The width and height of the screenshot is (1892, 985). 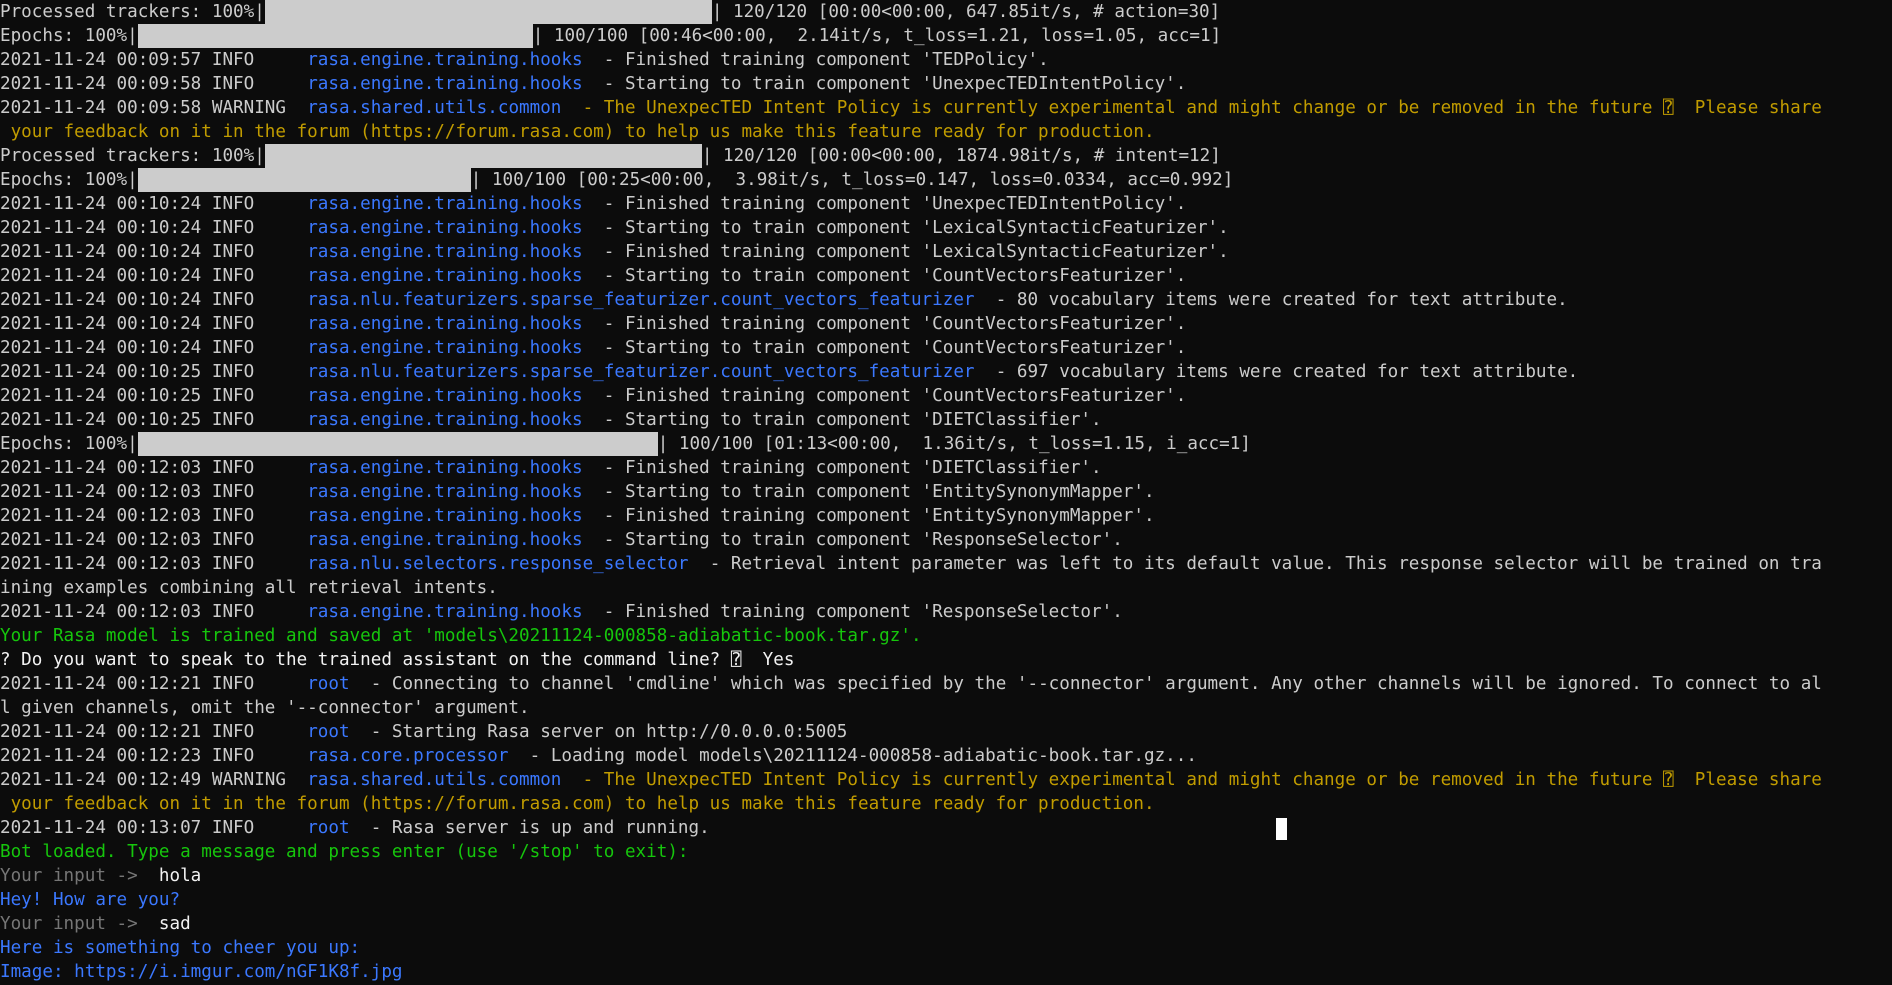 I want to click on terminal-line: Hey! How are you?, so click(x=946, y=900).